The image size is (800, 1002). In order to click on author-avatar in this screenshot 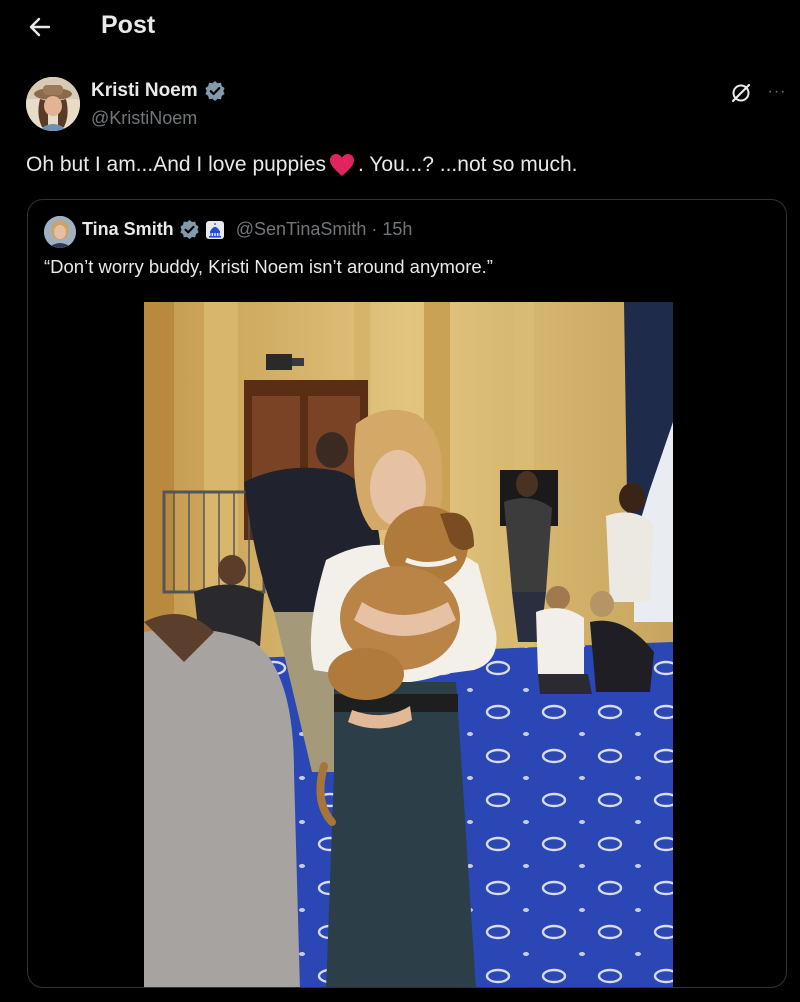, I will do `click(53, 104)`.